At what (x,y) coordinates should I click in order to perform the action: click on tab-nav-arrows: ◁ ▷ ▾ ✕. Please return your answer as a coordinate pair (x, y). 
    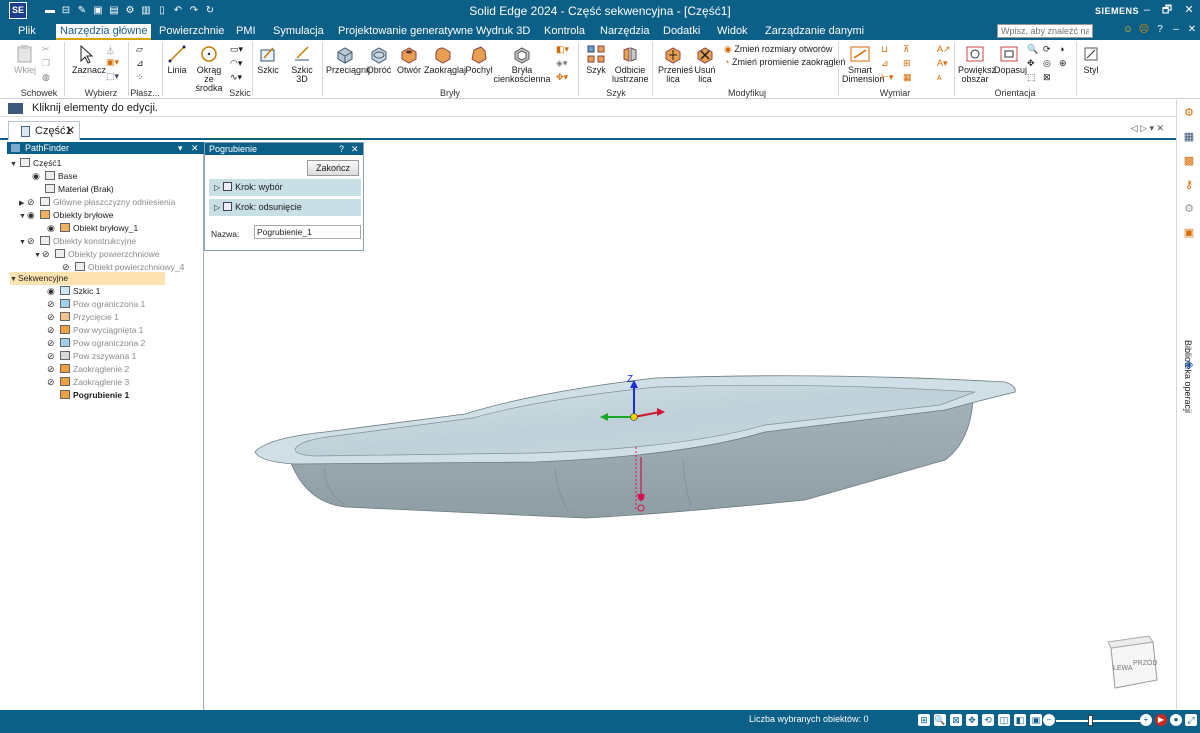
    Looking at the image, I should click on (1147, 128).